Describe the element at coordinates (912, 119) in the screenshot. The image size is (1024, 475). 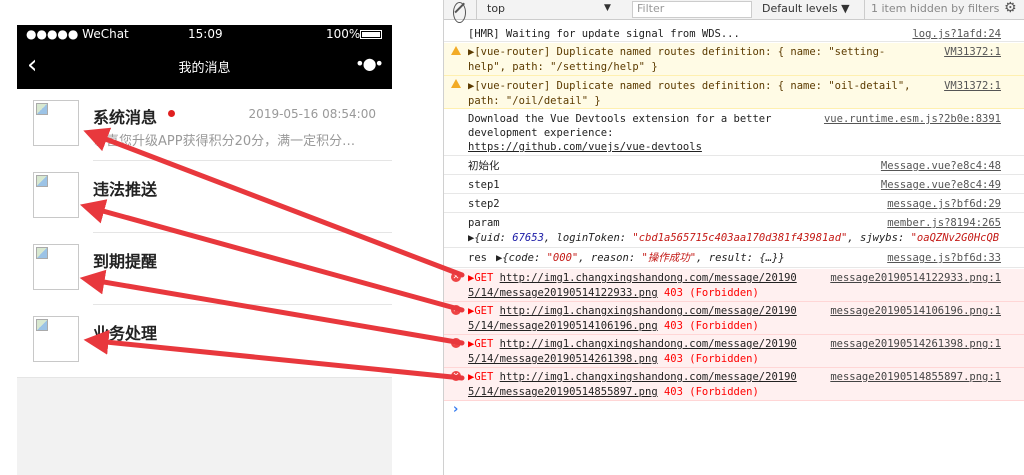
I see `source-link: vue.runtime.esm.js?2b0e:8391` at that location.